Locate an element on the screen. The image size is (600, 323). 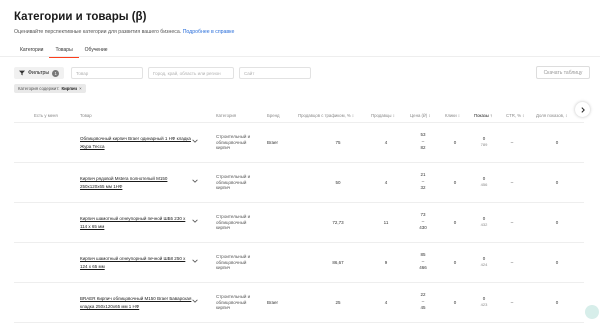
filters-button: Фильтры 1 is located at coordinates (39, 73).